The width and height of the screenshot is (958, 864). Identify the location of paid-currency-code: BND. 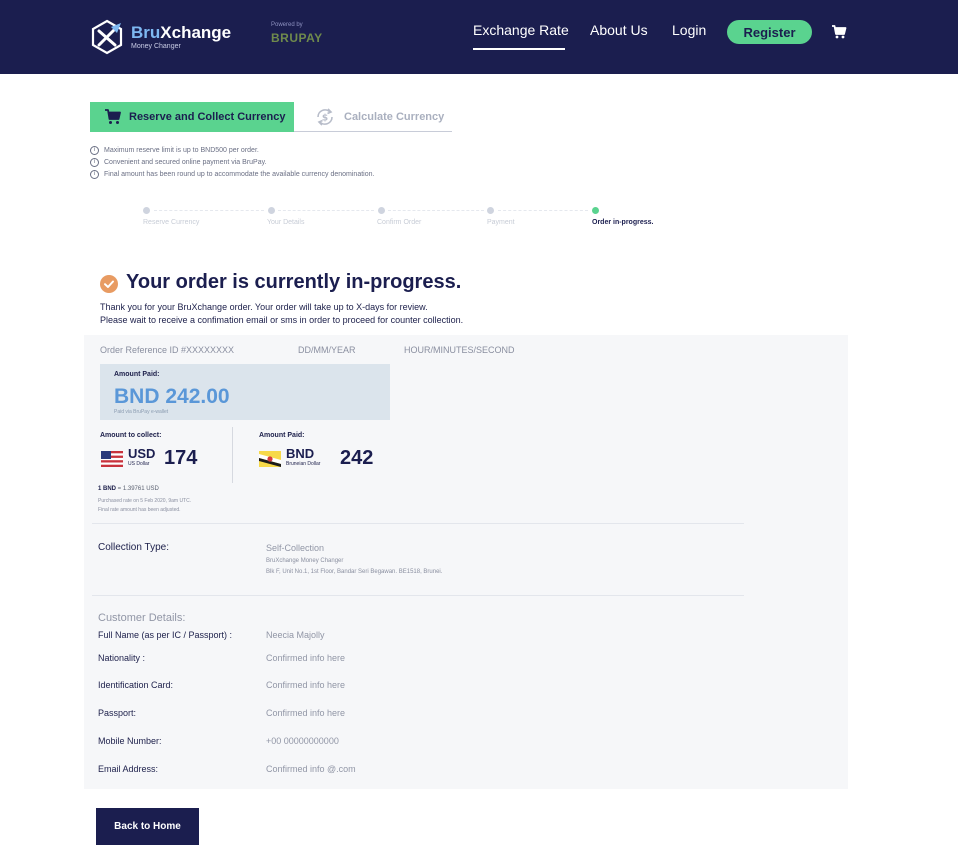
(300, 453).